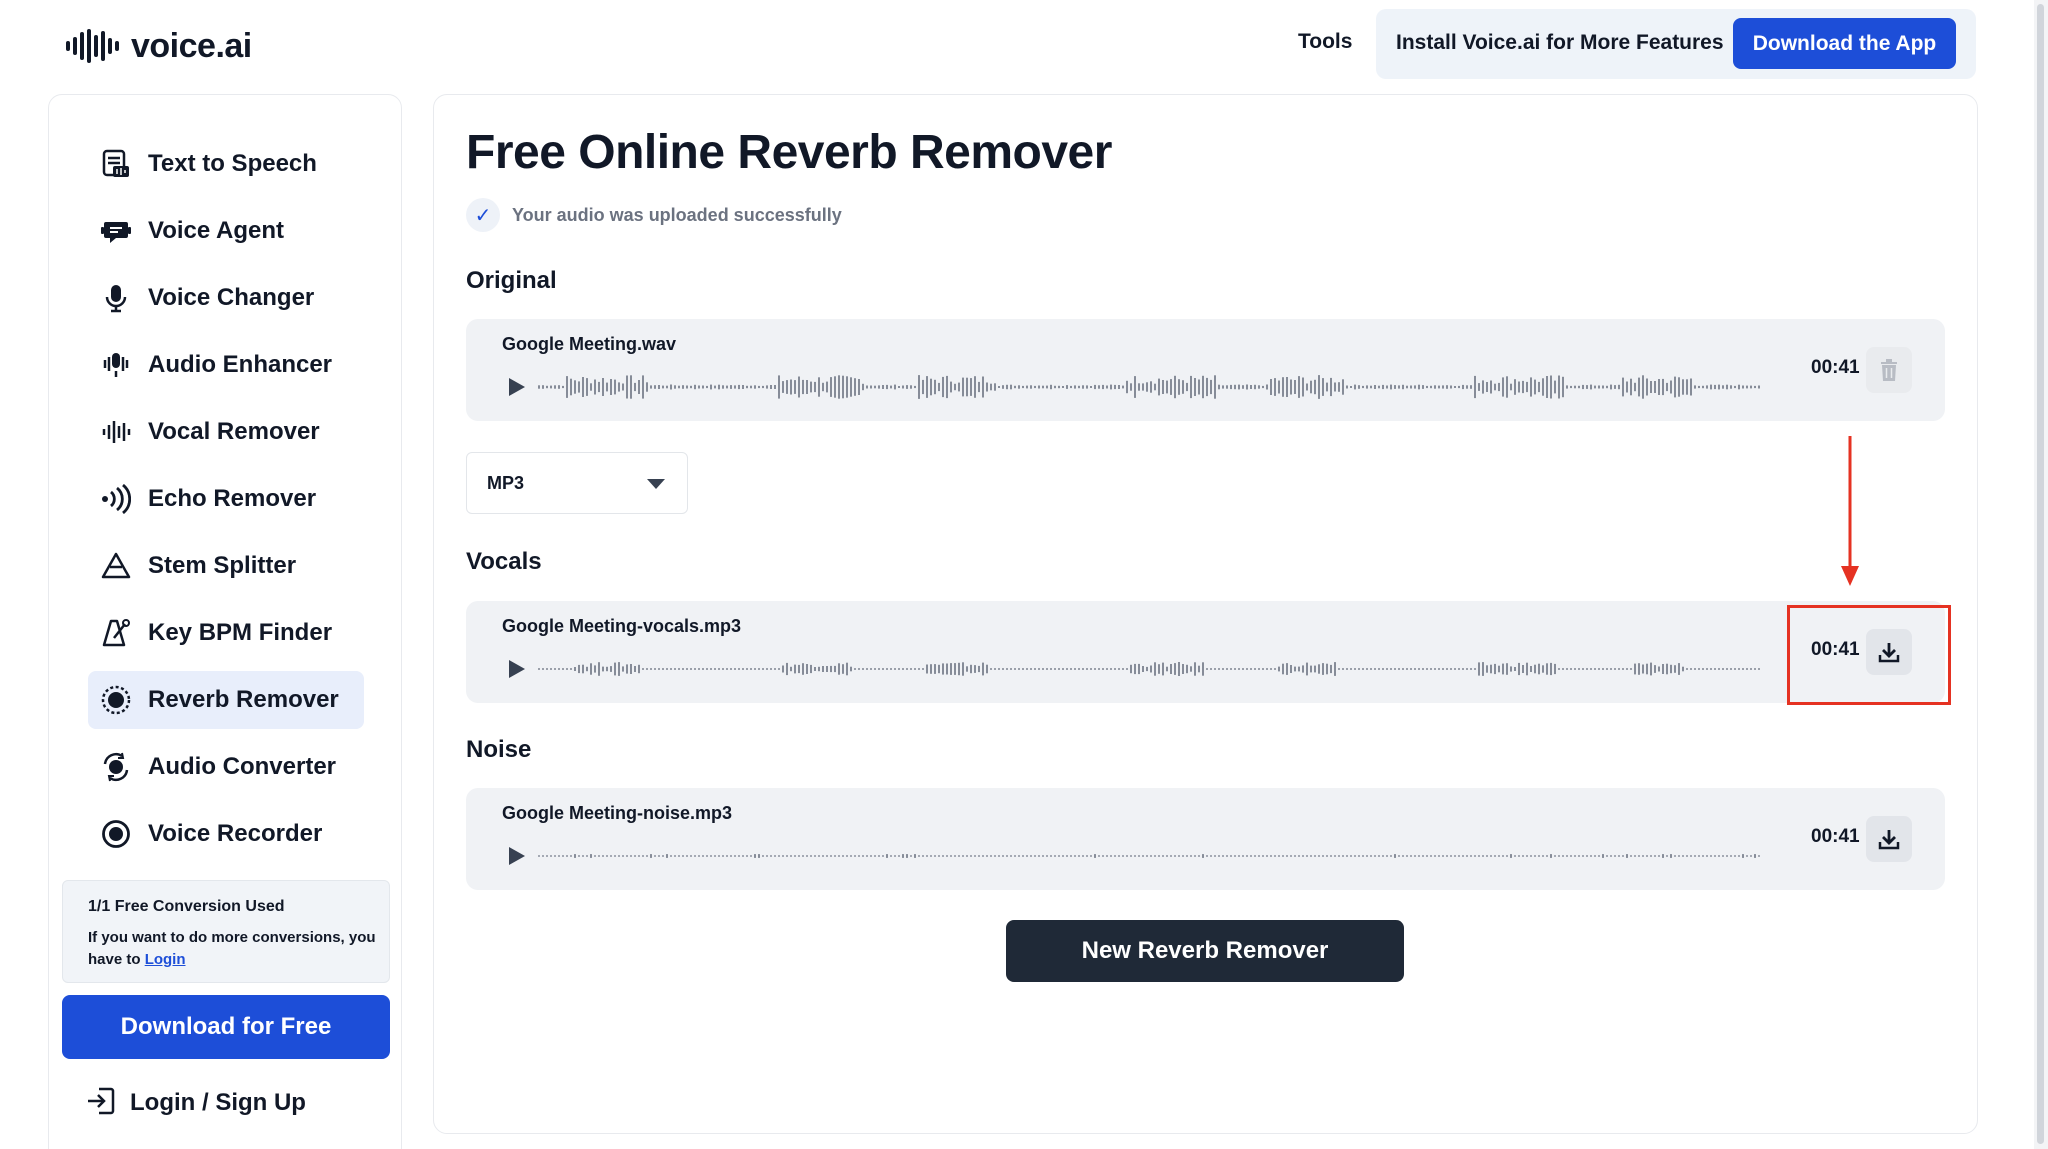  What do you see at coordinates (232, 498) in the screenshot?
I see `sidebar-item-label: Echo Remover` at bounding box center [232, 498].